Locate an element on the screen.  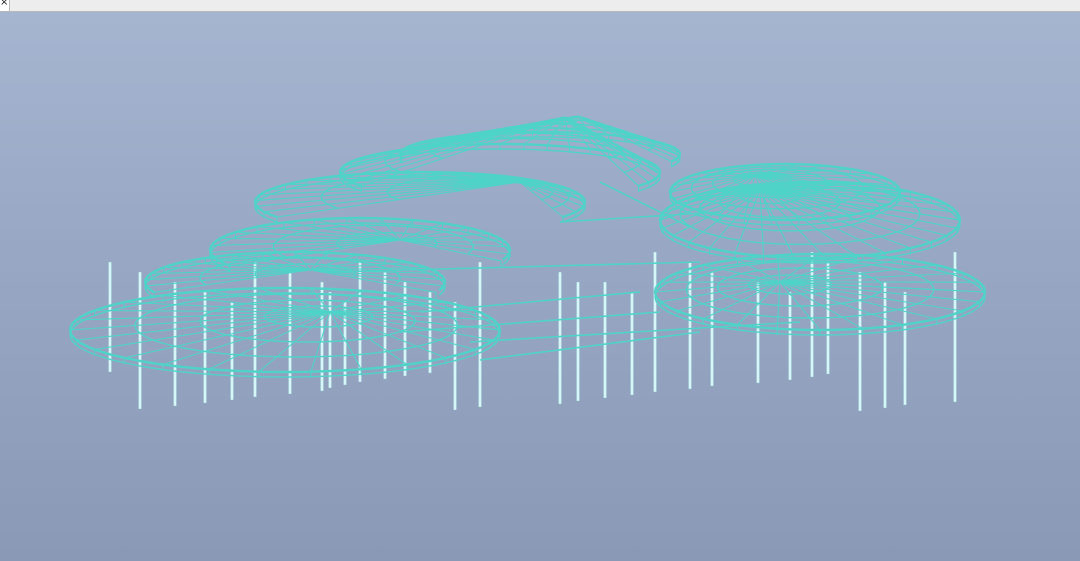
close-icon: × is located at coordinates (4, 4).